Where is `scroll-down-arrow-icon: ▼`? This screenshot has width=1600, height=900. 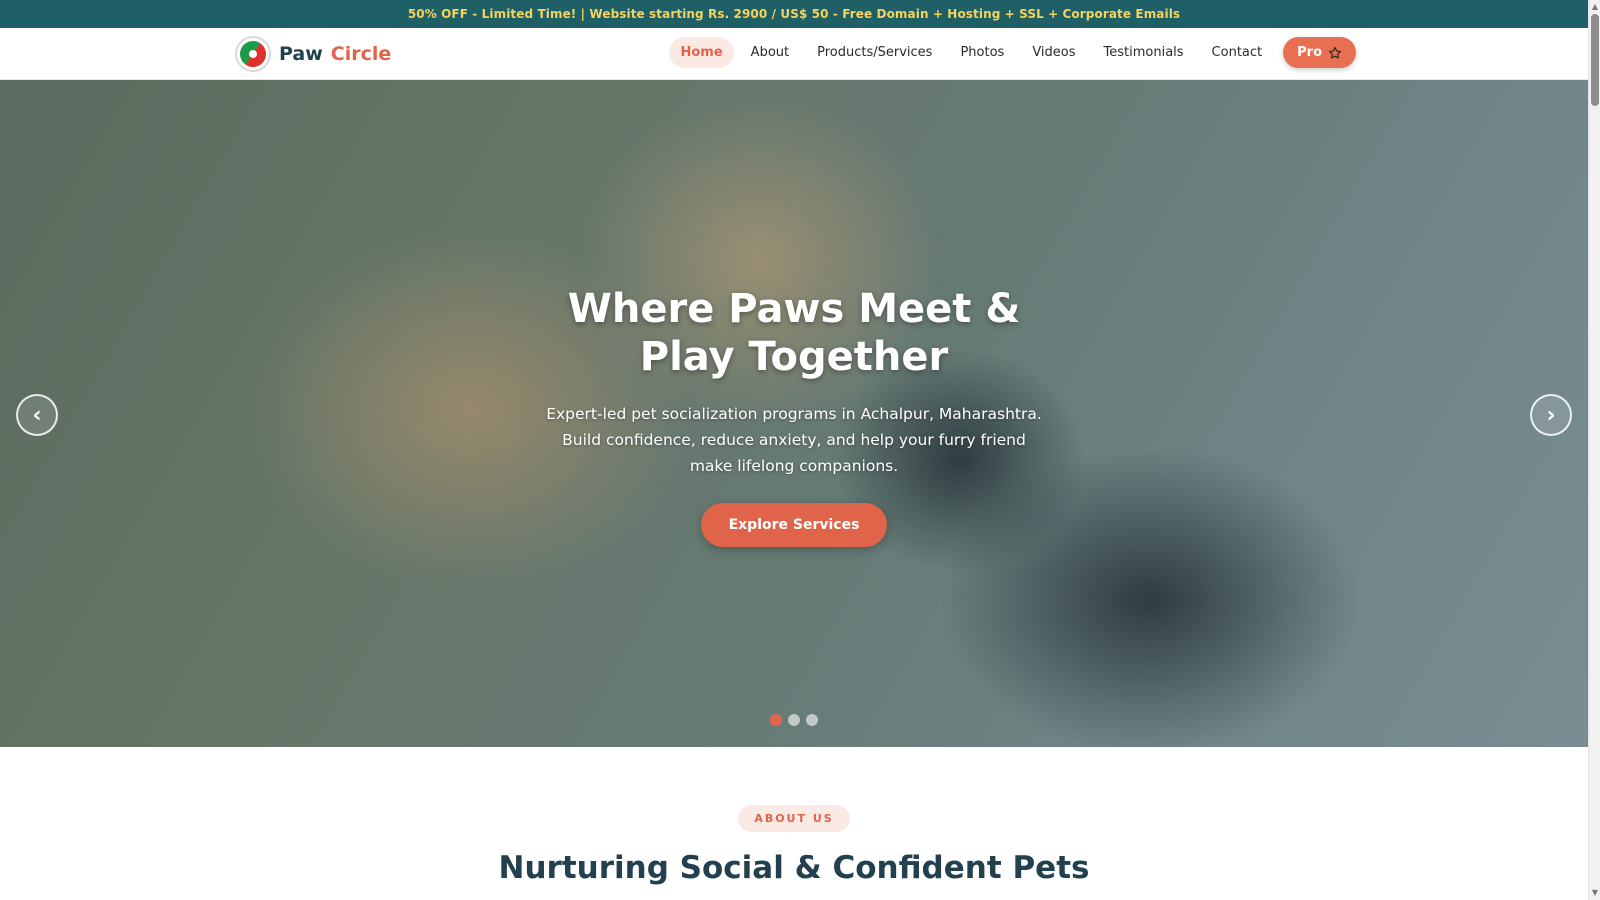 scroll-down-arrow-icon: ▼ is located at coordinates (1595, 893).